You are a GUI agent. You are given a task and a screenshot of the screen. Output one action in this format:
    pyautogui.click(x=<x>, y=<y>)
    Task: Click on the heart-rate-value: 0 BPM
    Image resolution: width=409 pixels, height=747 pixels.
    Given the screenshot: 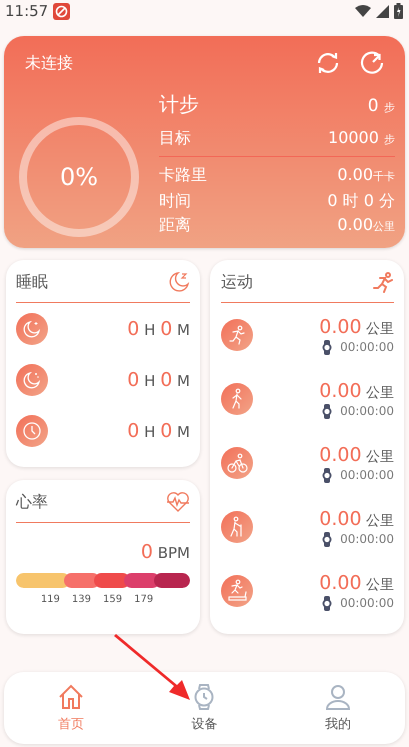 What is the action you would take?
    pyautogui.click(x=165, y=552)
    